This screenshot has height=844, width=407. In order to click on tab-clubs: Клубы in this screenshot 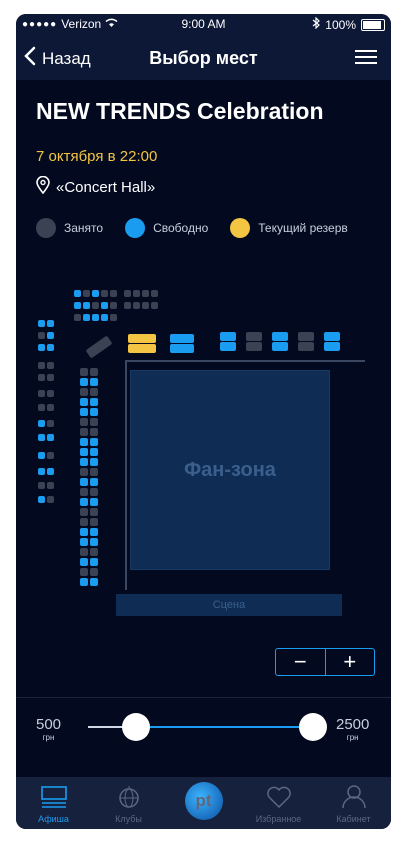, I will do `click(128, 803)`.